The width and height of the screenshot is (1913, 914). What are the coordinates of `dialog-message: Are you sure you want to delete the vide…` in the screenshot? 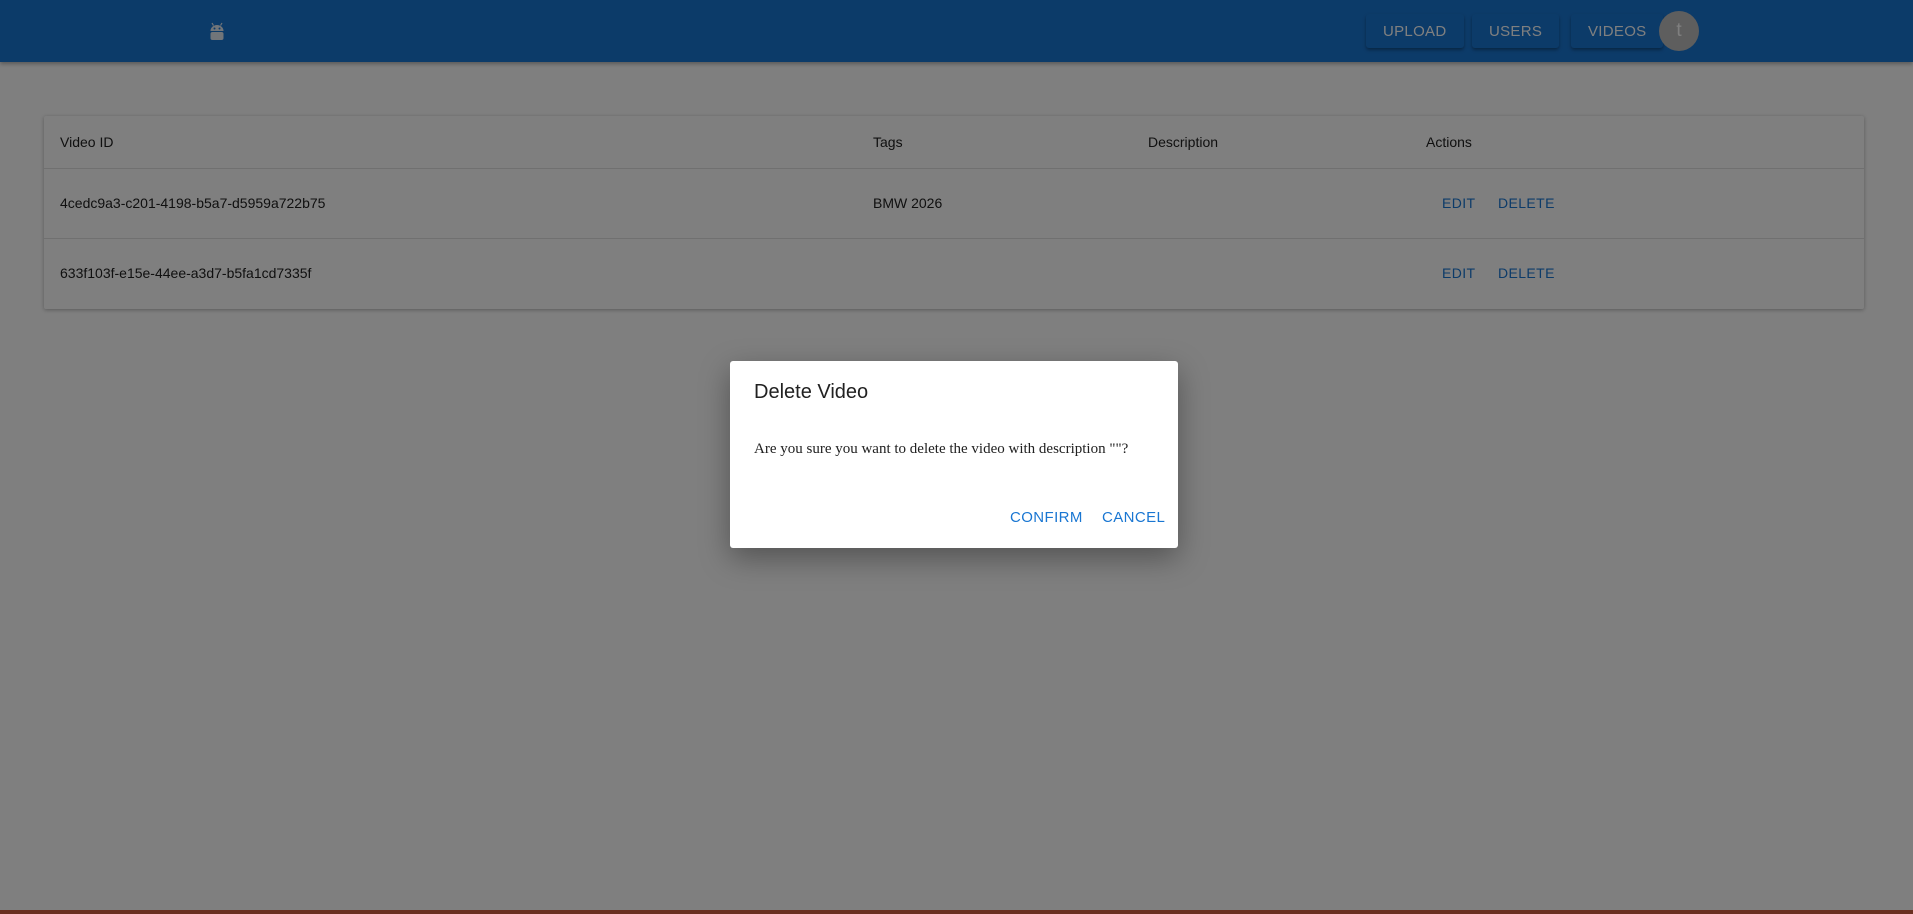 It's located at (941, 449).